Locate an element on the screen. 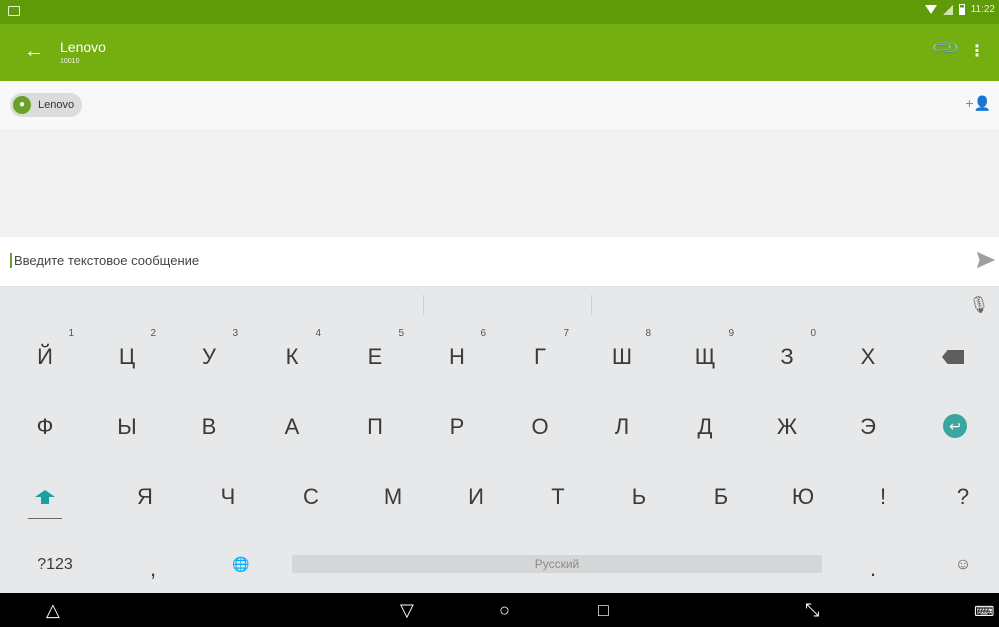  key-ф: Ф is located at coordinates (45, 422).